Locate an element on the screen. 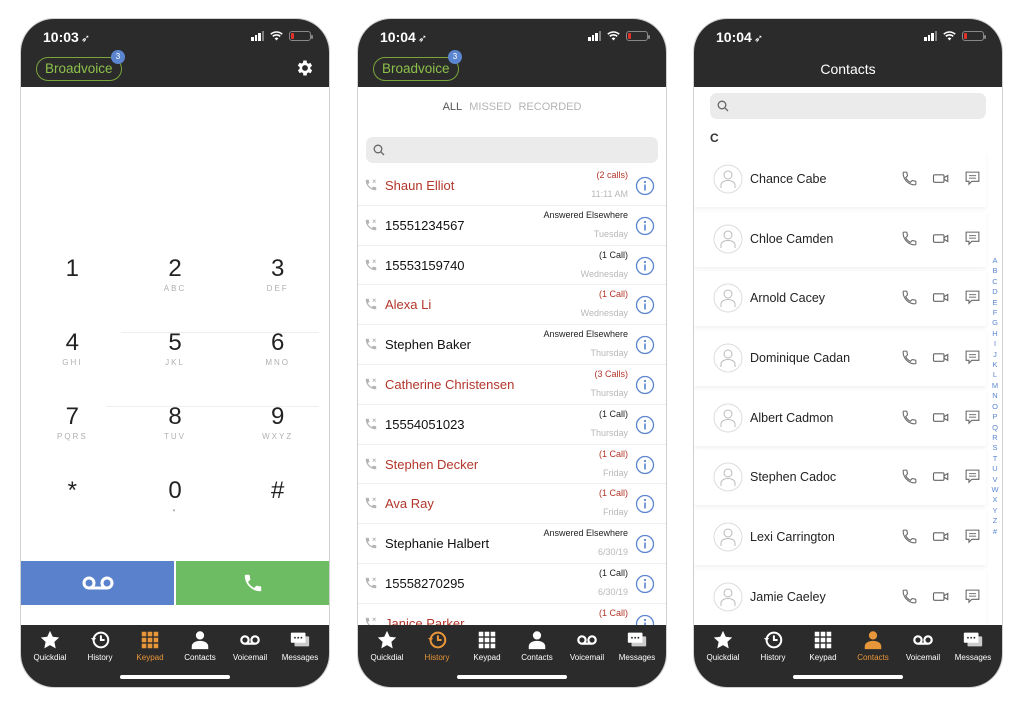  key-9: 9 WXYZ is located at coordinates (277, 440).